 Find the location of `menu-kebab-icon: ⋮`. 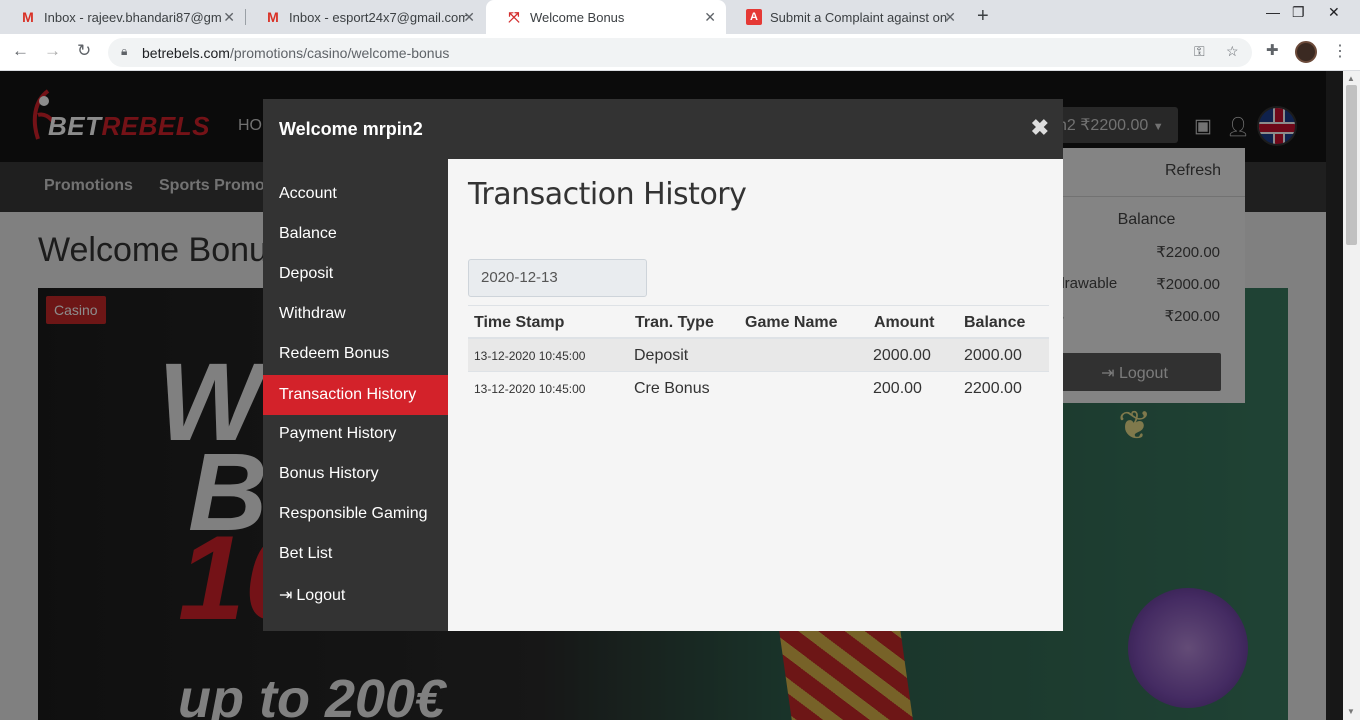

menu-kebab-icon: ⋮ is located at coordinates (1340, 51).